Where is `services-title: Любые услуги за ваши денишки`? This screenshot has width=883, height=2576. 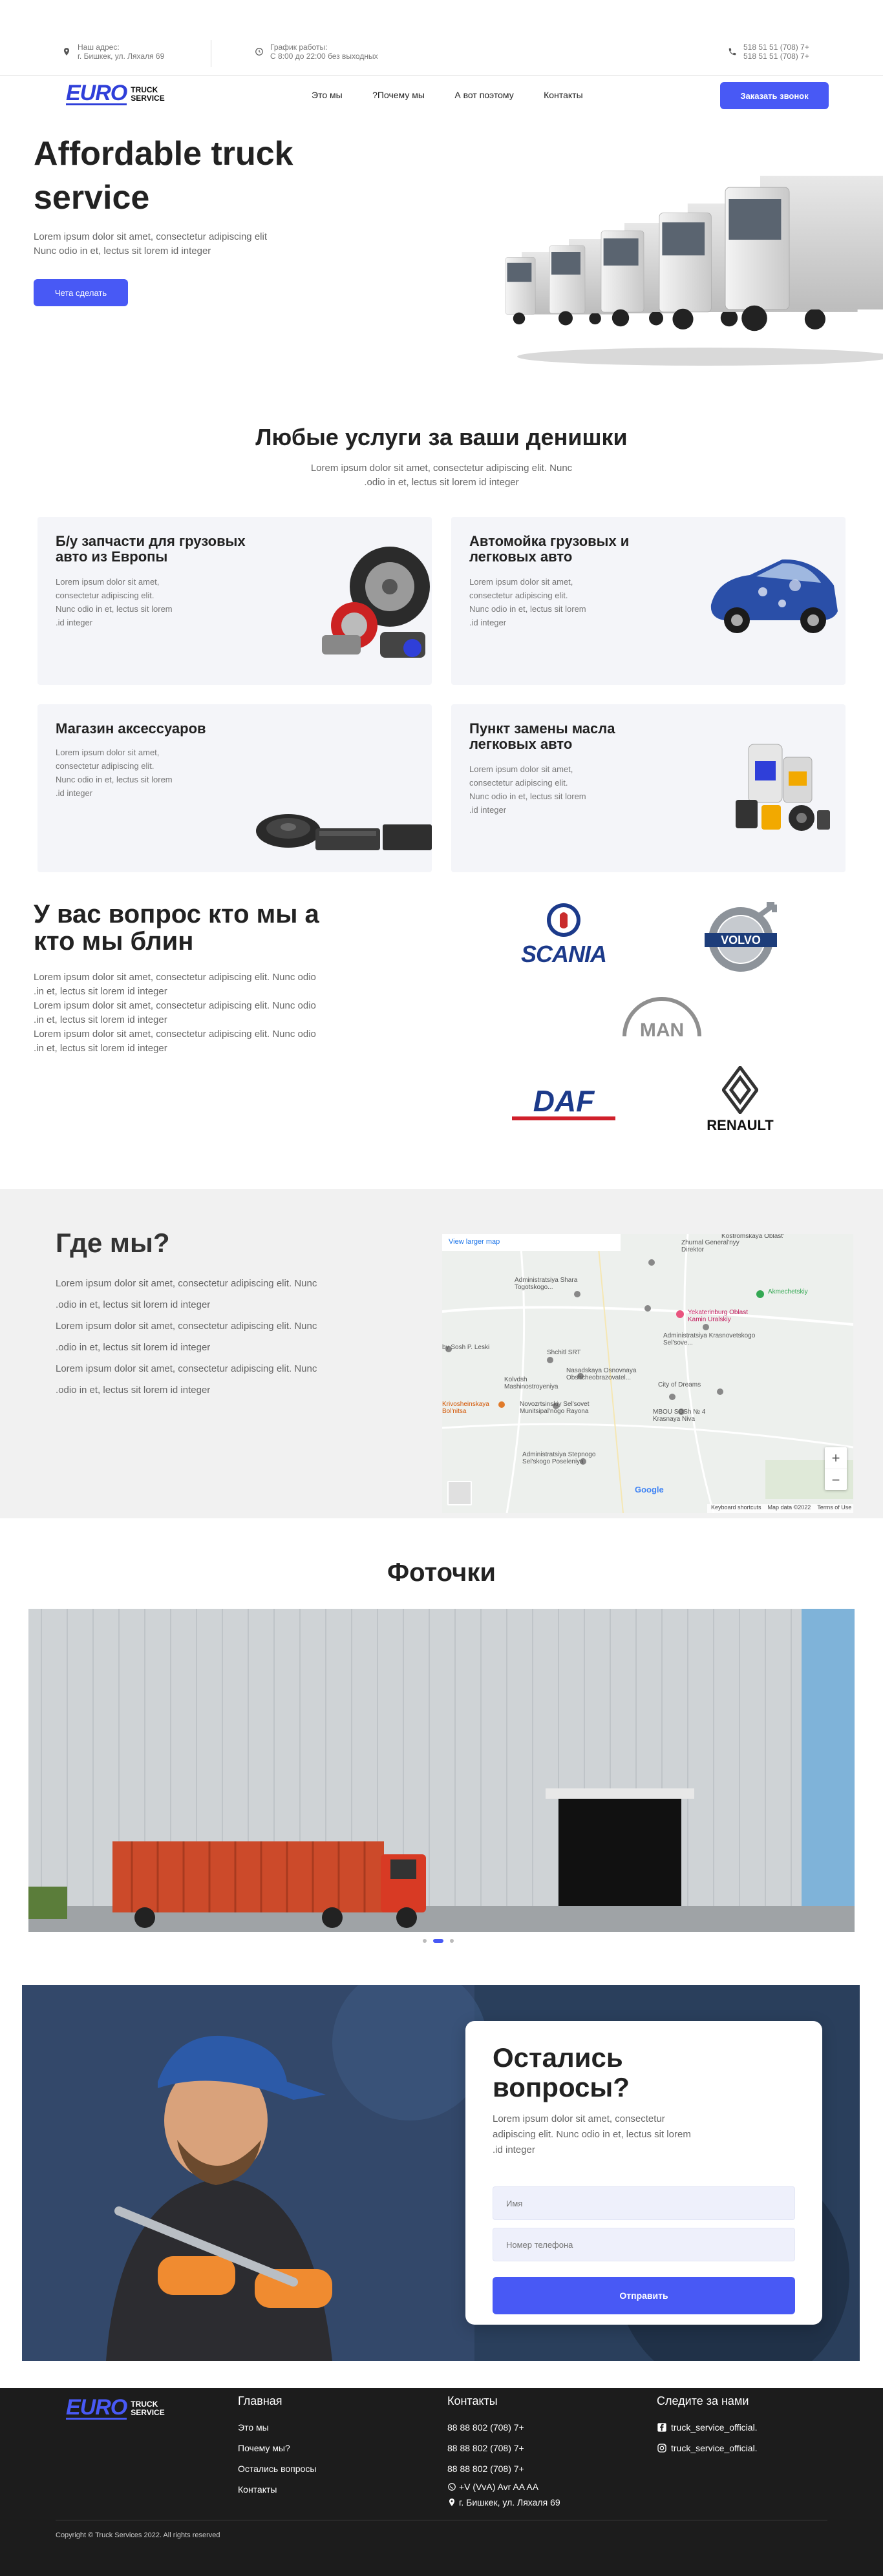 services-title: Любые услуги за ваши денишки is located at coordinates (441, 437).